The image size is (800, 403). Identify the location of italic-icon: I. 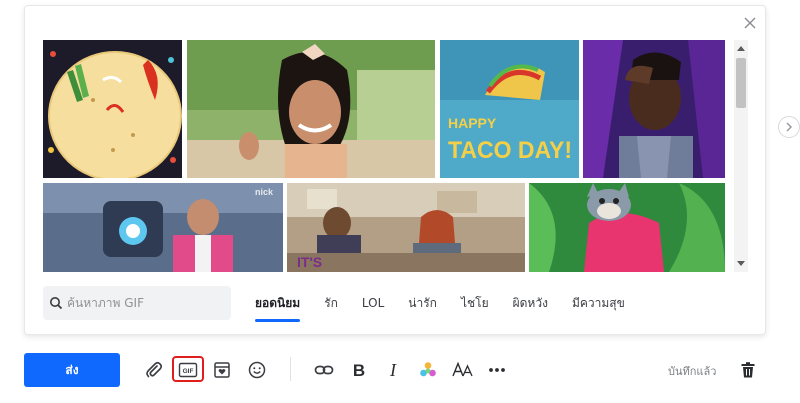
(393, 370).